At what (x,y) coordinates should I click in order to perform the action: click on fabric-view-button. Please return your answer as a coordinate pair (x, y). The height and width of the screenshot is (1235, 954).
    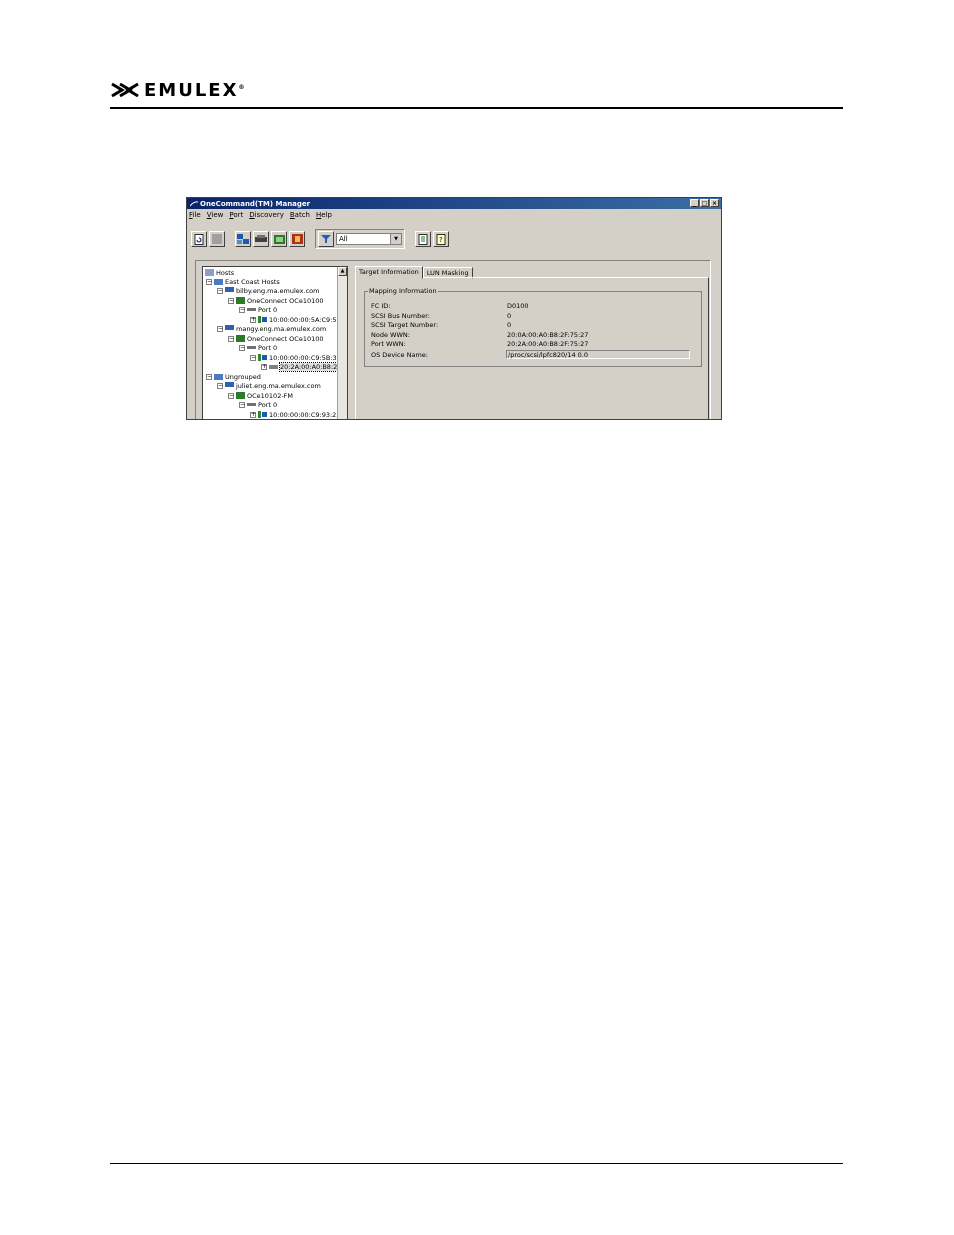
    Looking at the image, I should click on (261, 239).